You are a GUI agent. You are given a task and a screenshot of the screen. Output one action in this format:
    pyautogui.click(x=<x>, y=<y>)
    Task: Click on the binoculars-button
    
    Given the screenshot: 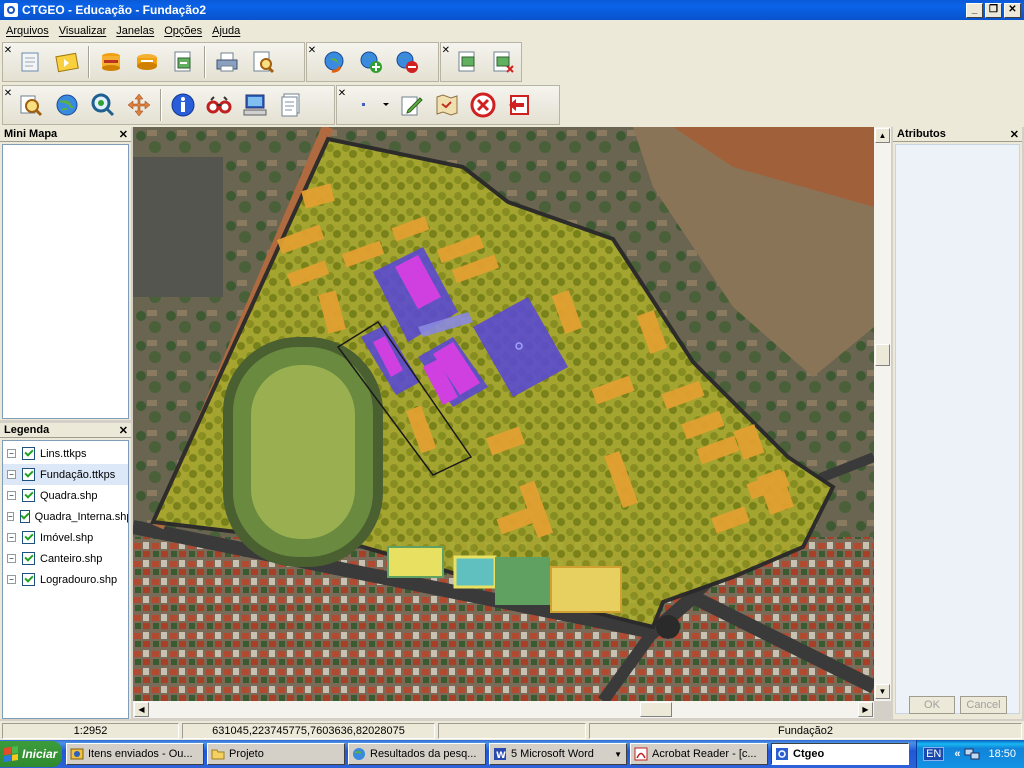 What is the action you would take?
    pyautogui.click(x=219, y=105)
    